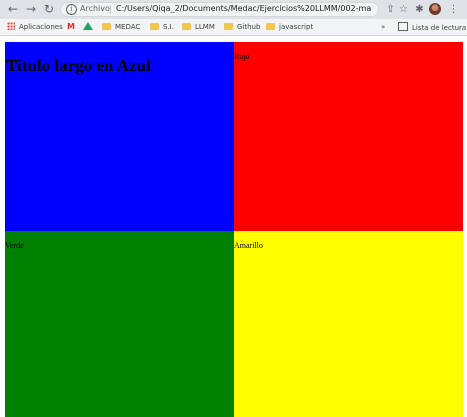  What do you see at coordinates (383, 27) in the screenshot?
I see `bookmarks-overflow: »` at bounding box center [383, 27].